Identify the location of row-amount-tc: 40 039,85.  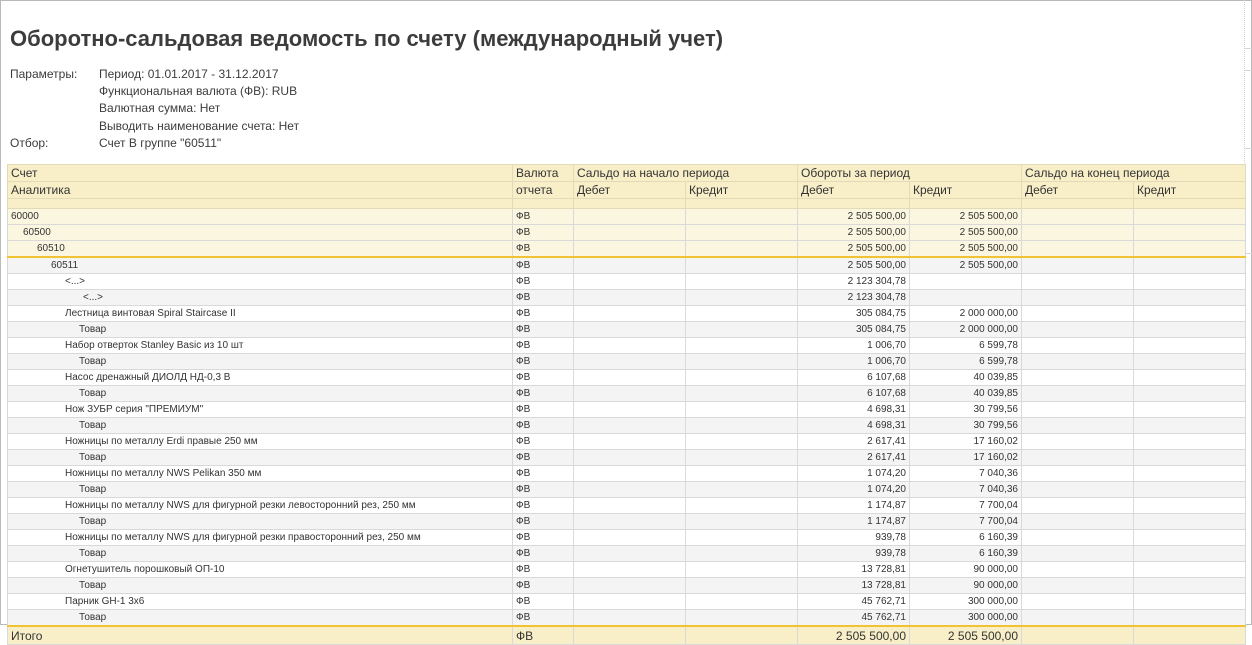
(965, 377).